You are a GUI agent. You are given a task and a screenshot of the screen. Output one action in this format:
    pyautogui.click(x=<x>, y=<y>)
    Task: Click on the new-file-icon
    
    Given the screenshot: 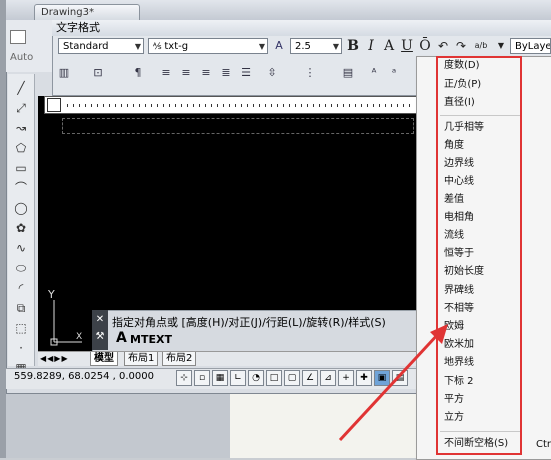 What is the action you would take?
    pyautogui.click(x=18, y=37)
    